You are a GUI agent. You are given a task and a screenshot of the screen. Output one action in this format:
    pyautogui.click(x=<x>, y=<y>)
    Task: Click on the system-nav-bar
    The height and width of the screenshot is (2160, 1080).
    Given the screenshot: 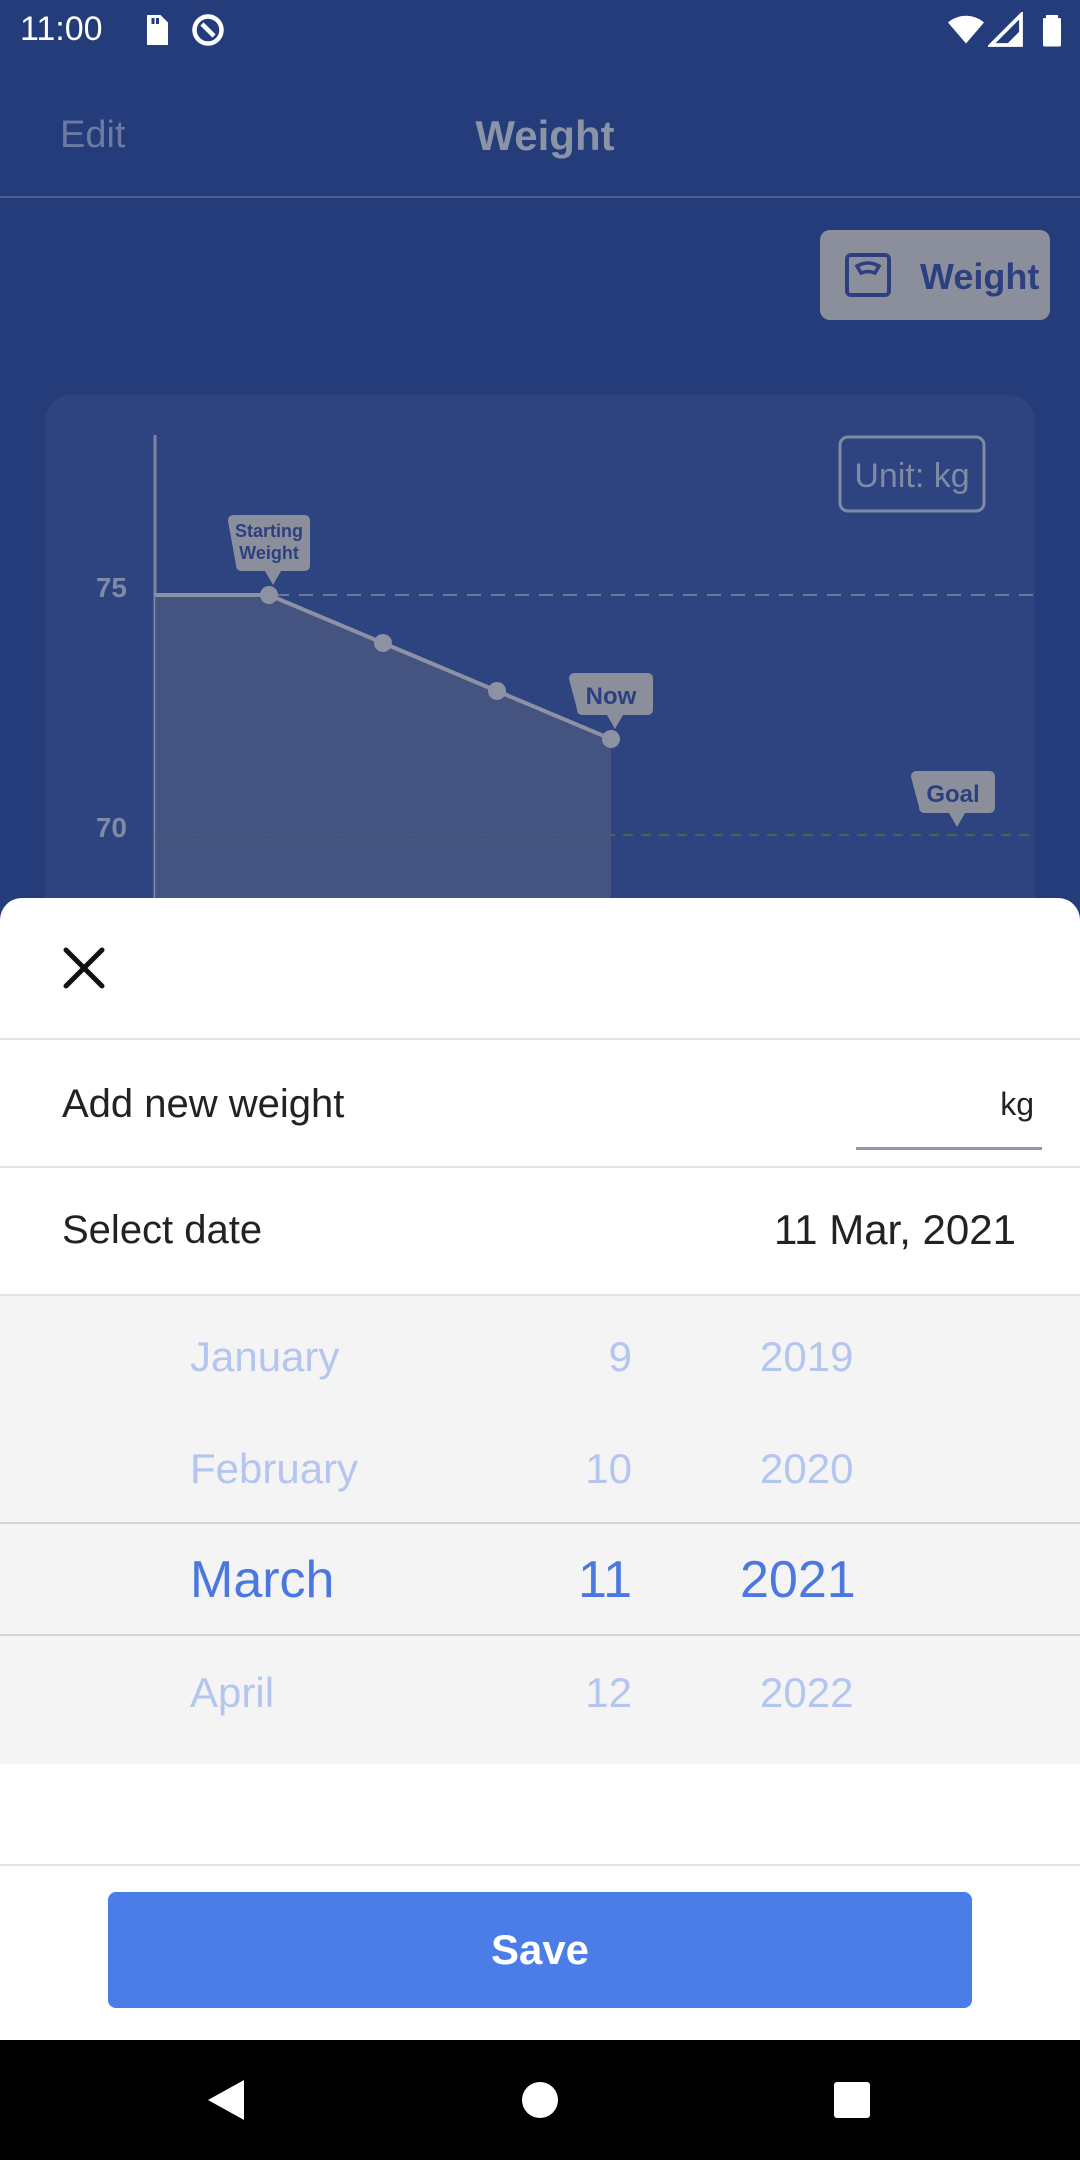 What is the action you would take?
    pyautogui.click(x=540, y=2100)
    